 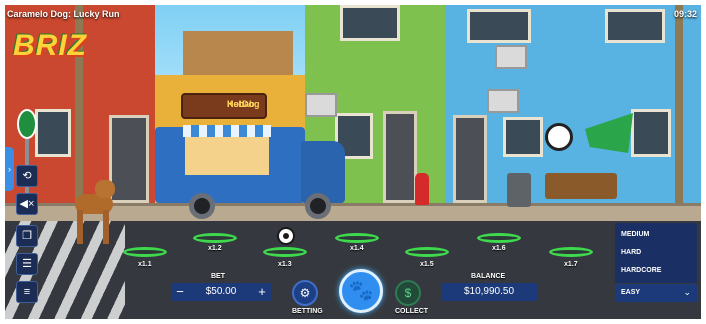 What do you see at coordinates (685, 14) in the screenshot?
I see `clock: 09:32` at bounding box center [685, 14].